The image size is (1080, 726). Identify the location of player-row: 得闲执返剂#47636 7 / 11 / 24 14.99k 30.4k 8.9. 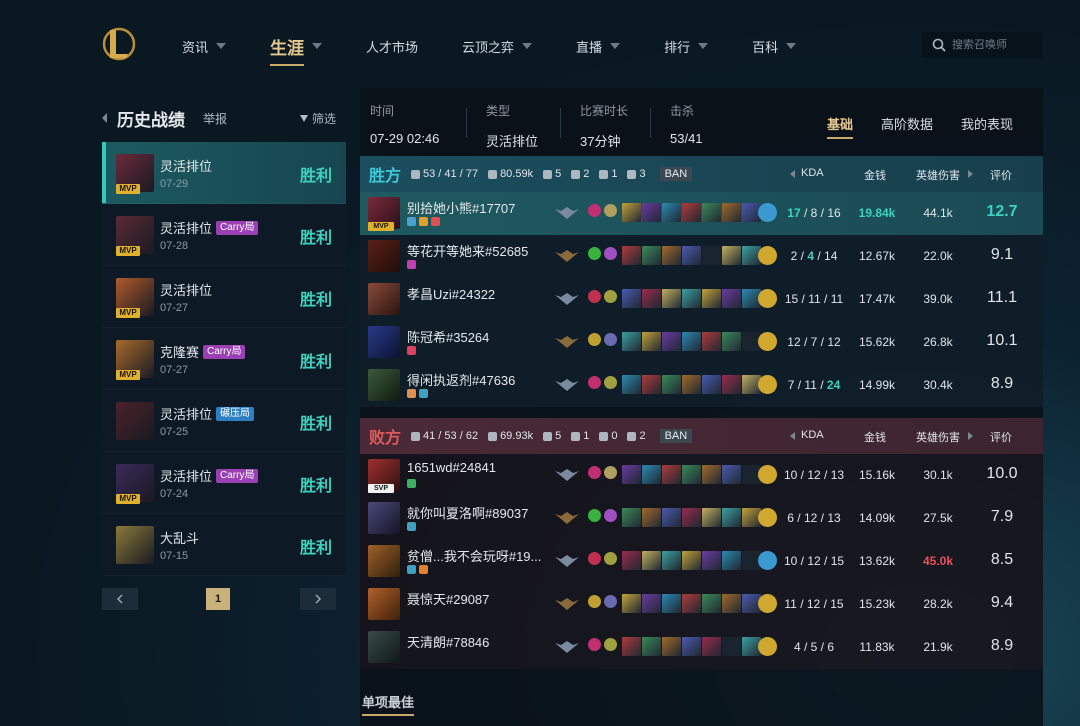
(701, 385).